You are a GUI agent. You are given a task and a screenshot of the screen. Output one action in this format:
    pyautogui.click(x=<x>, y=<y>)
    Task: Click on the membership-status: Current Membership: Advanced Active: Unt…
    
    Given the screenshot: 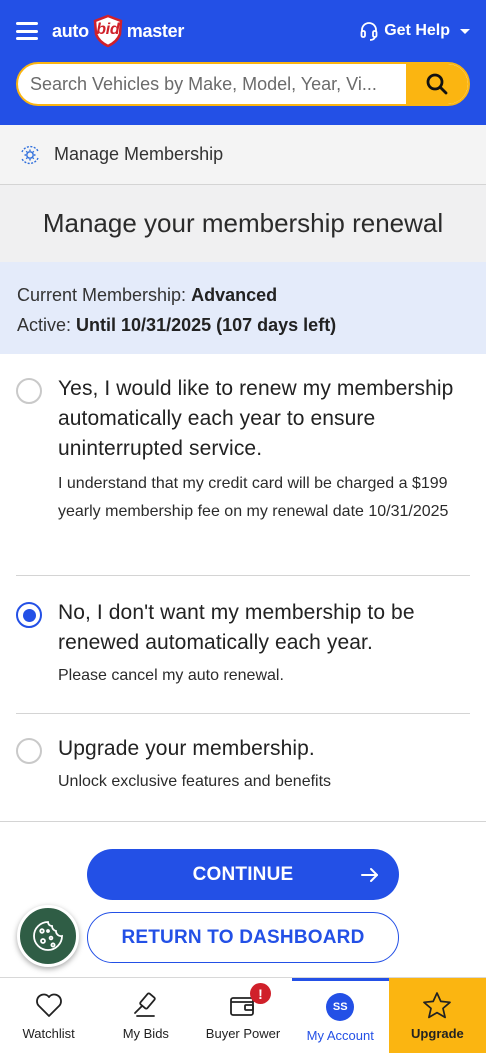 What is the action you would take?
    pyautogui.click(x=243, y=308)
    